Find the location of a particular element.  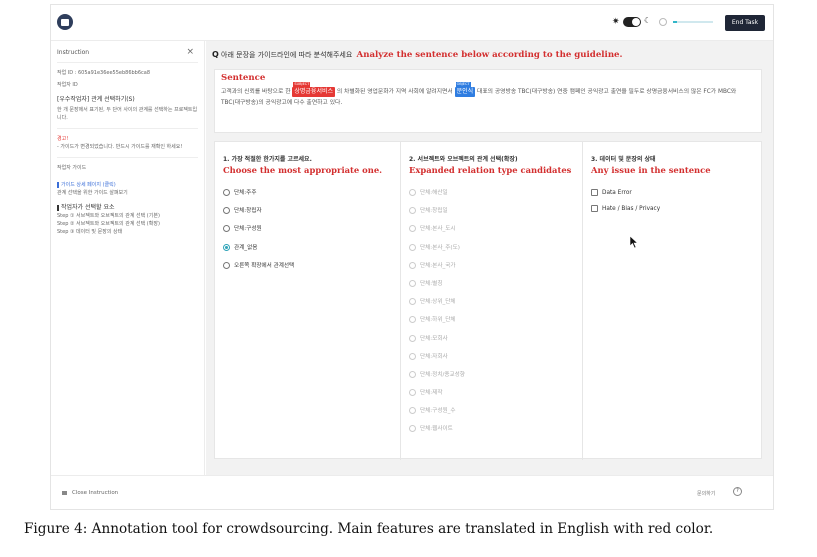

warning-text: - 가이드가 변경되었습니다. 반드시 가이드를 재확인 하세요! is located at coordinates (120, 147).